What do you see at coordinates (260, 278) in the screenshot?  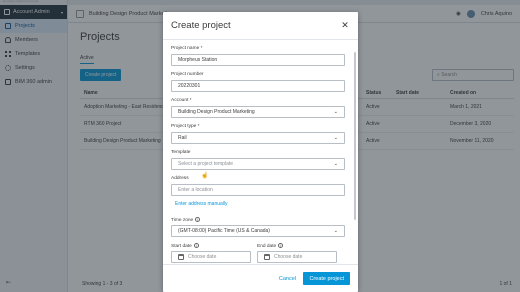 I see `dialog-footer: Cancel Create project` at bounding box center [260, 278].